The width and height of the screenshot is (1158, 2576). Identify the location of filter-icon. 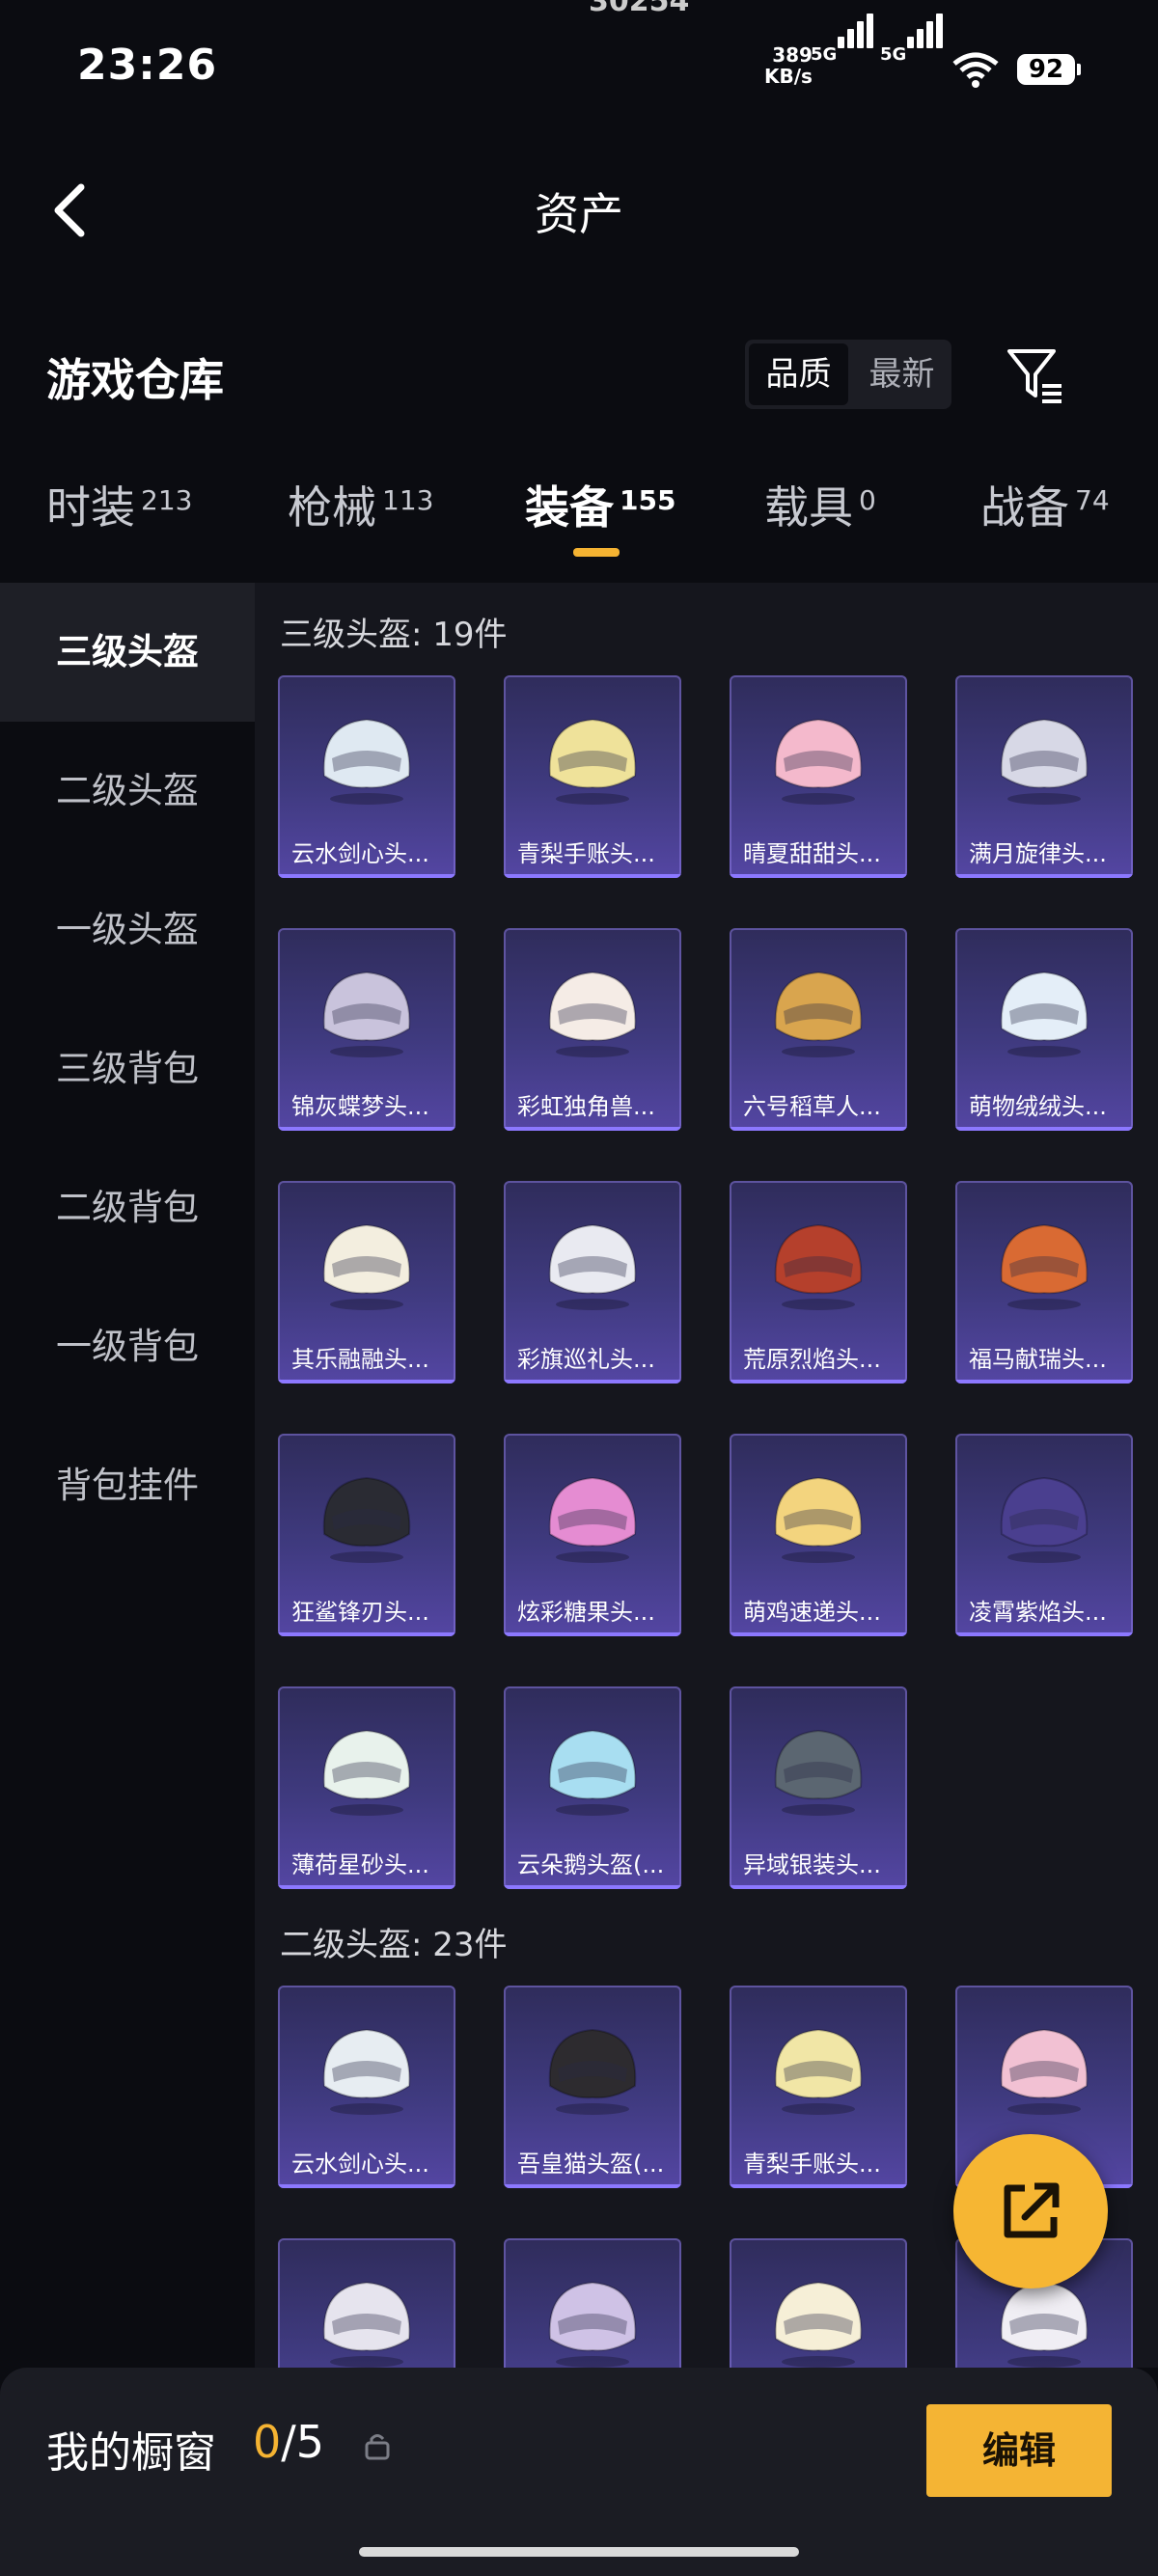
(1034, 374).